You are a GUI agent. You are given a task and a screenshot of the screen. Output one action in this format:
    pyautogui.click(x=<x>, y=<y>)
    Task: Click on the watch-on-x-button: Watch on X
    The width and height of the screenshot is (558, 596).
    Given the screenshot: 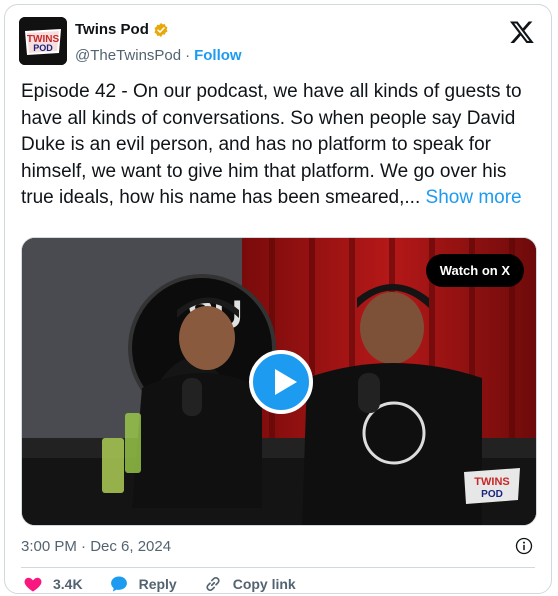 What is the action you would take?
    pyautogui.click(x=474, y=270)
    